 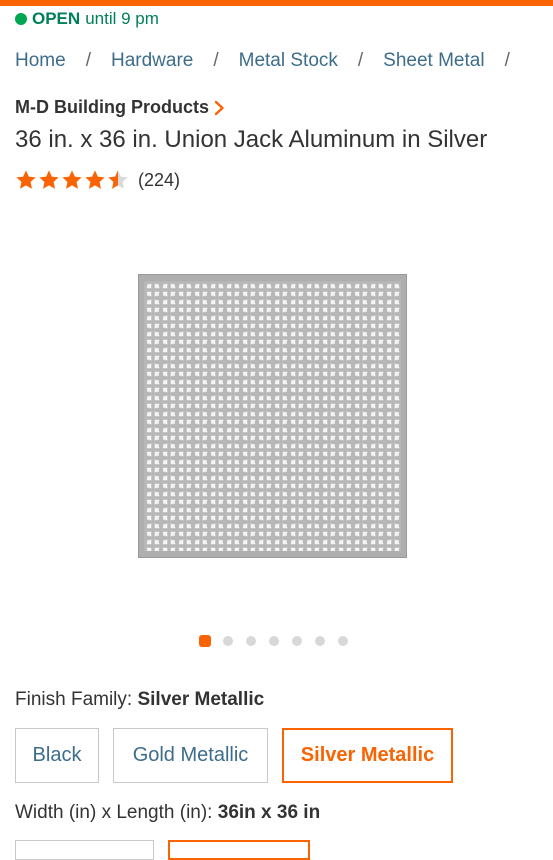 What do you see at coordinates (205, 641) in the screenshot?
I see `carousel-dot-active` at bounding box center [205, 641].